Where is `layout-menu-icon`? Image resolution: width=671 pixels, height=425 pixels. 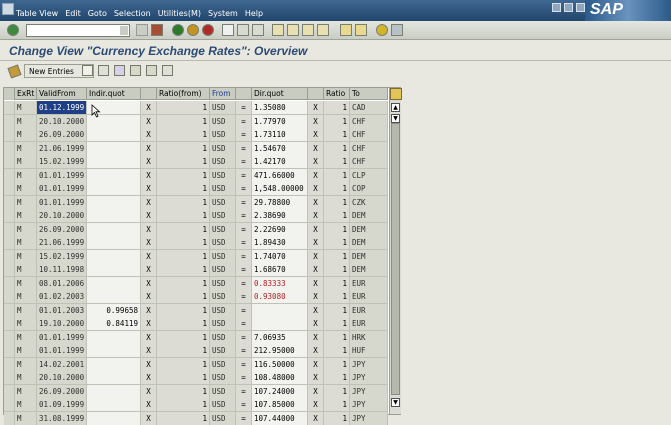
layout-menu-icon is located at coordinates (397, 30).